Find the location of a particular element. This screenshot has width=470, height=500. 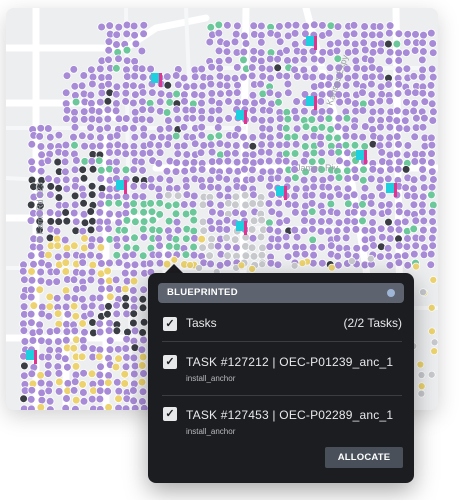

allocate-button: ALLOCATE is located at coordinates (364, 457).